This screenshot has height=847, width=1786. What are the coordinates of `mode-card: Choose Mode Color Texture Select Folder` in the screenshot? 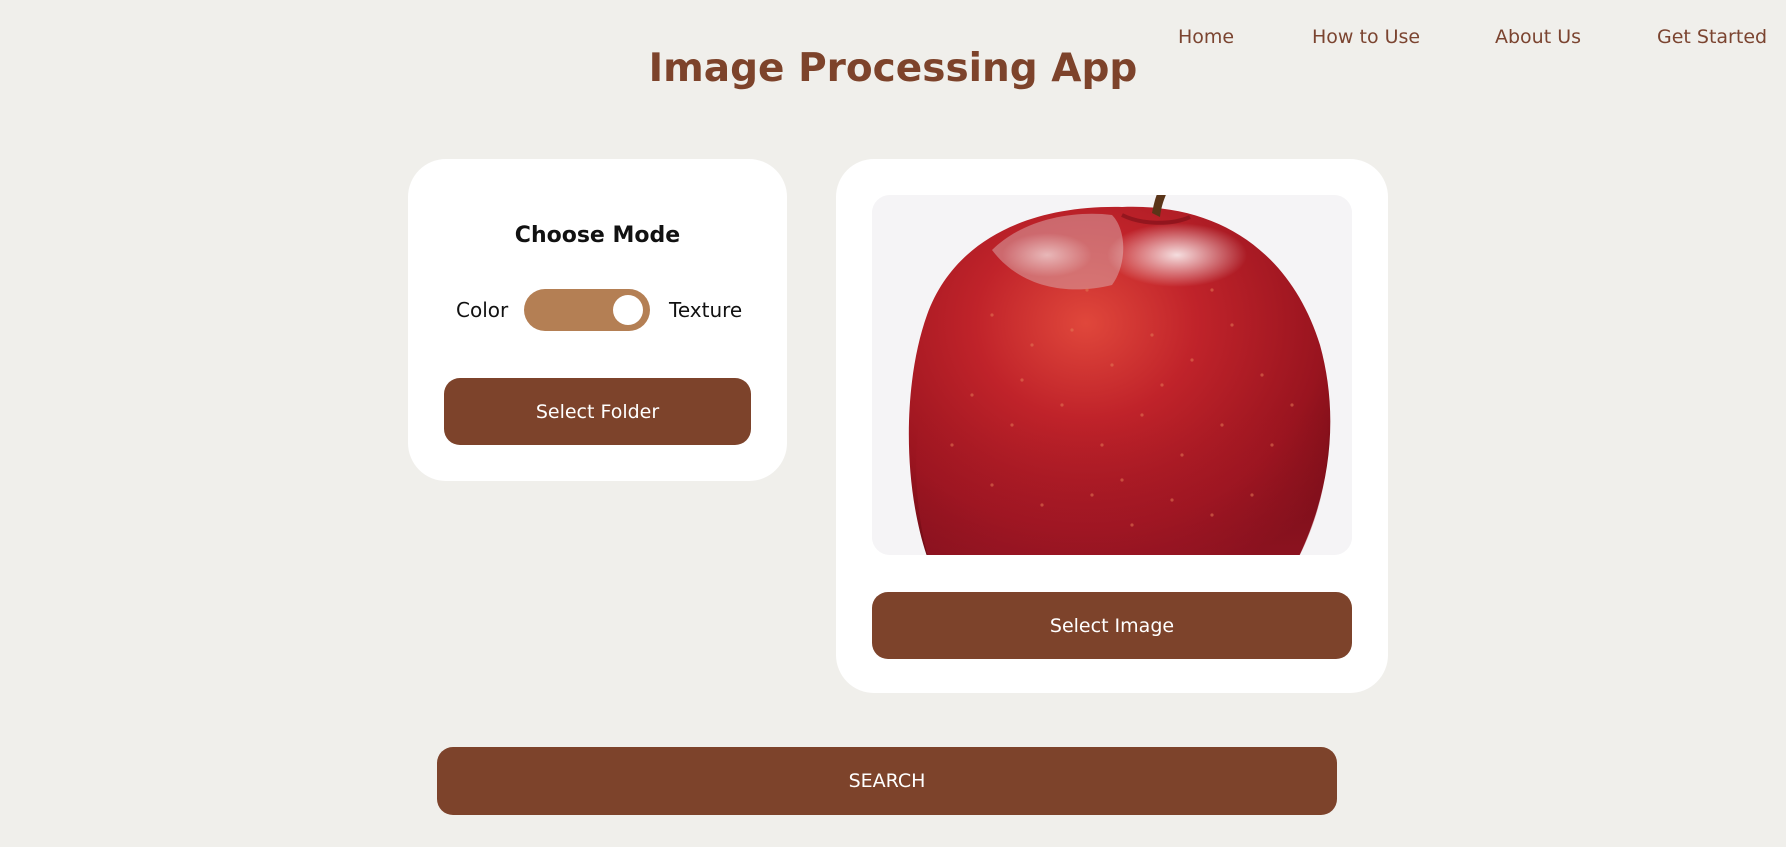 It's located at (597, 320).